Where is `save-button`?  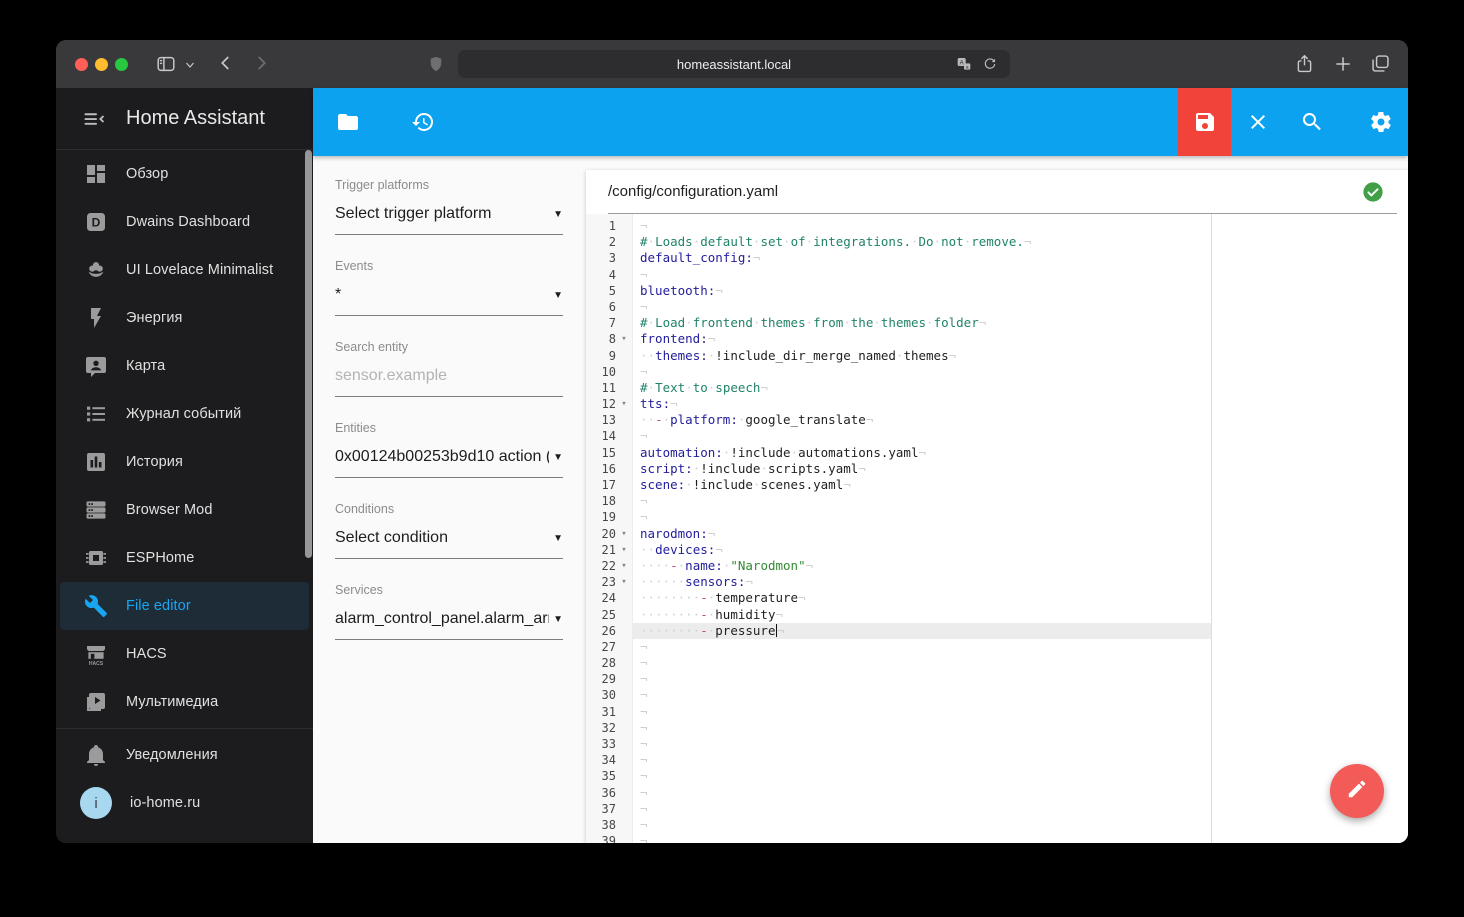 save-button is located at coordinates (1204, 122).